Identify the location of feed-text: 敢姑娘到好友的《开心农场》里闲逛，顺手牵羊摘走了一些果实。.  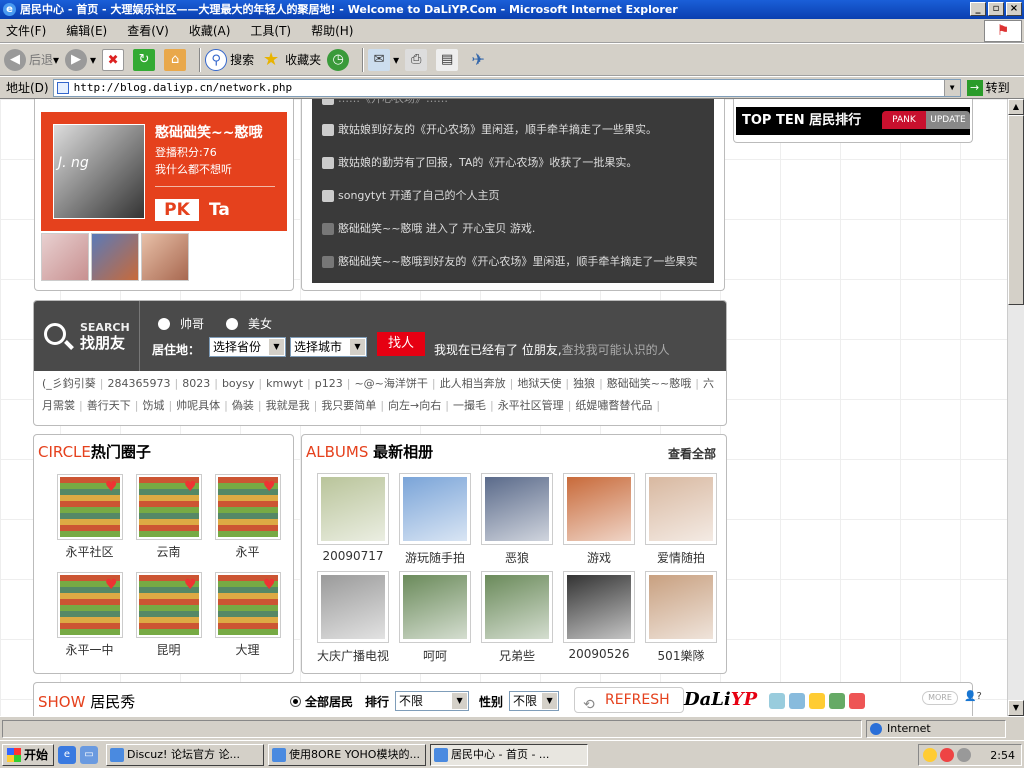
(497, 129).